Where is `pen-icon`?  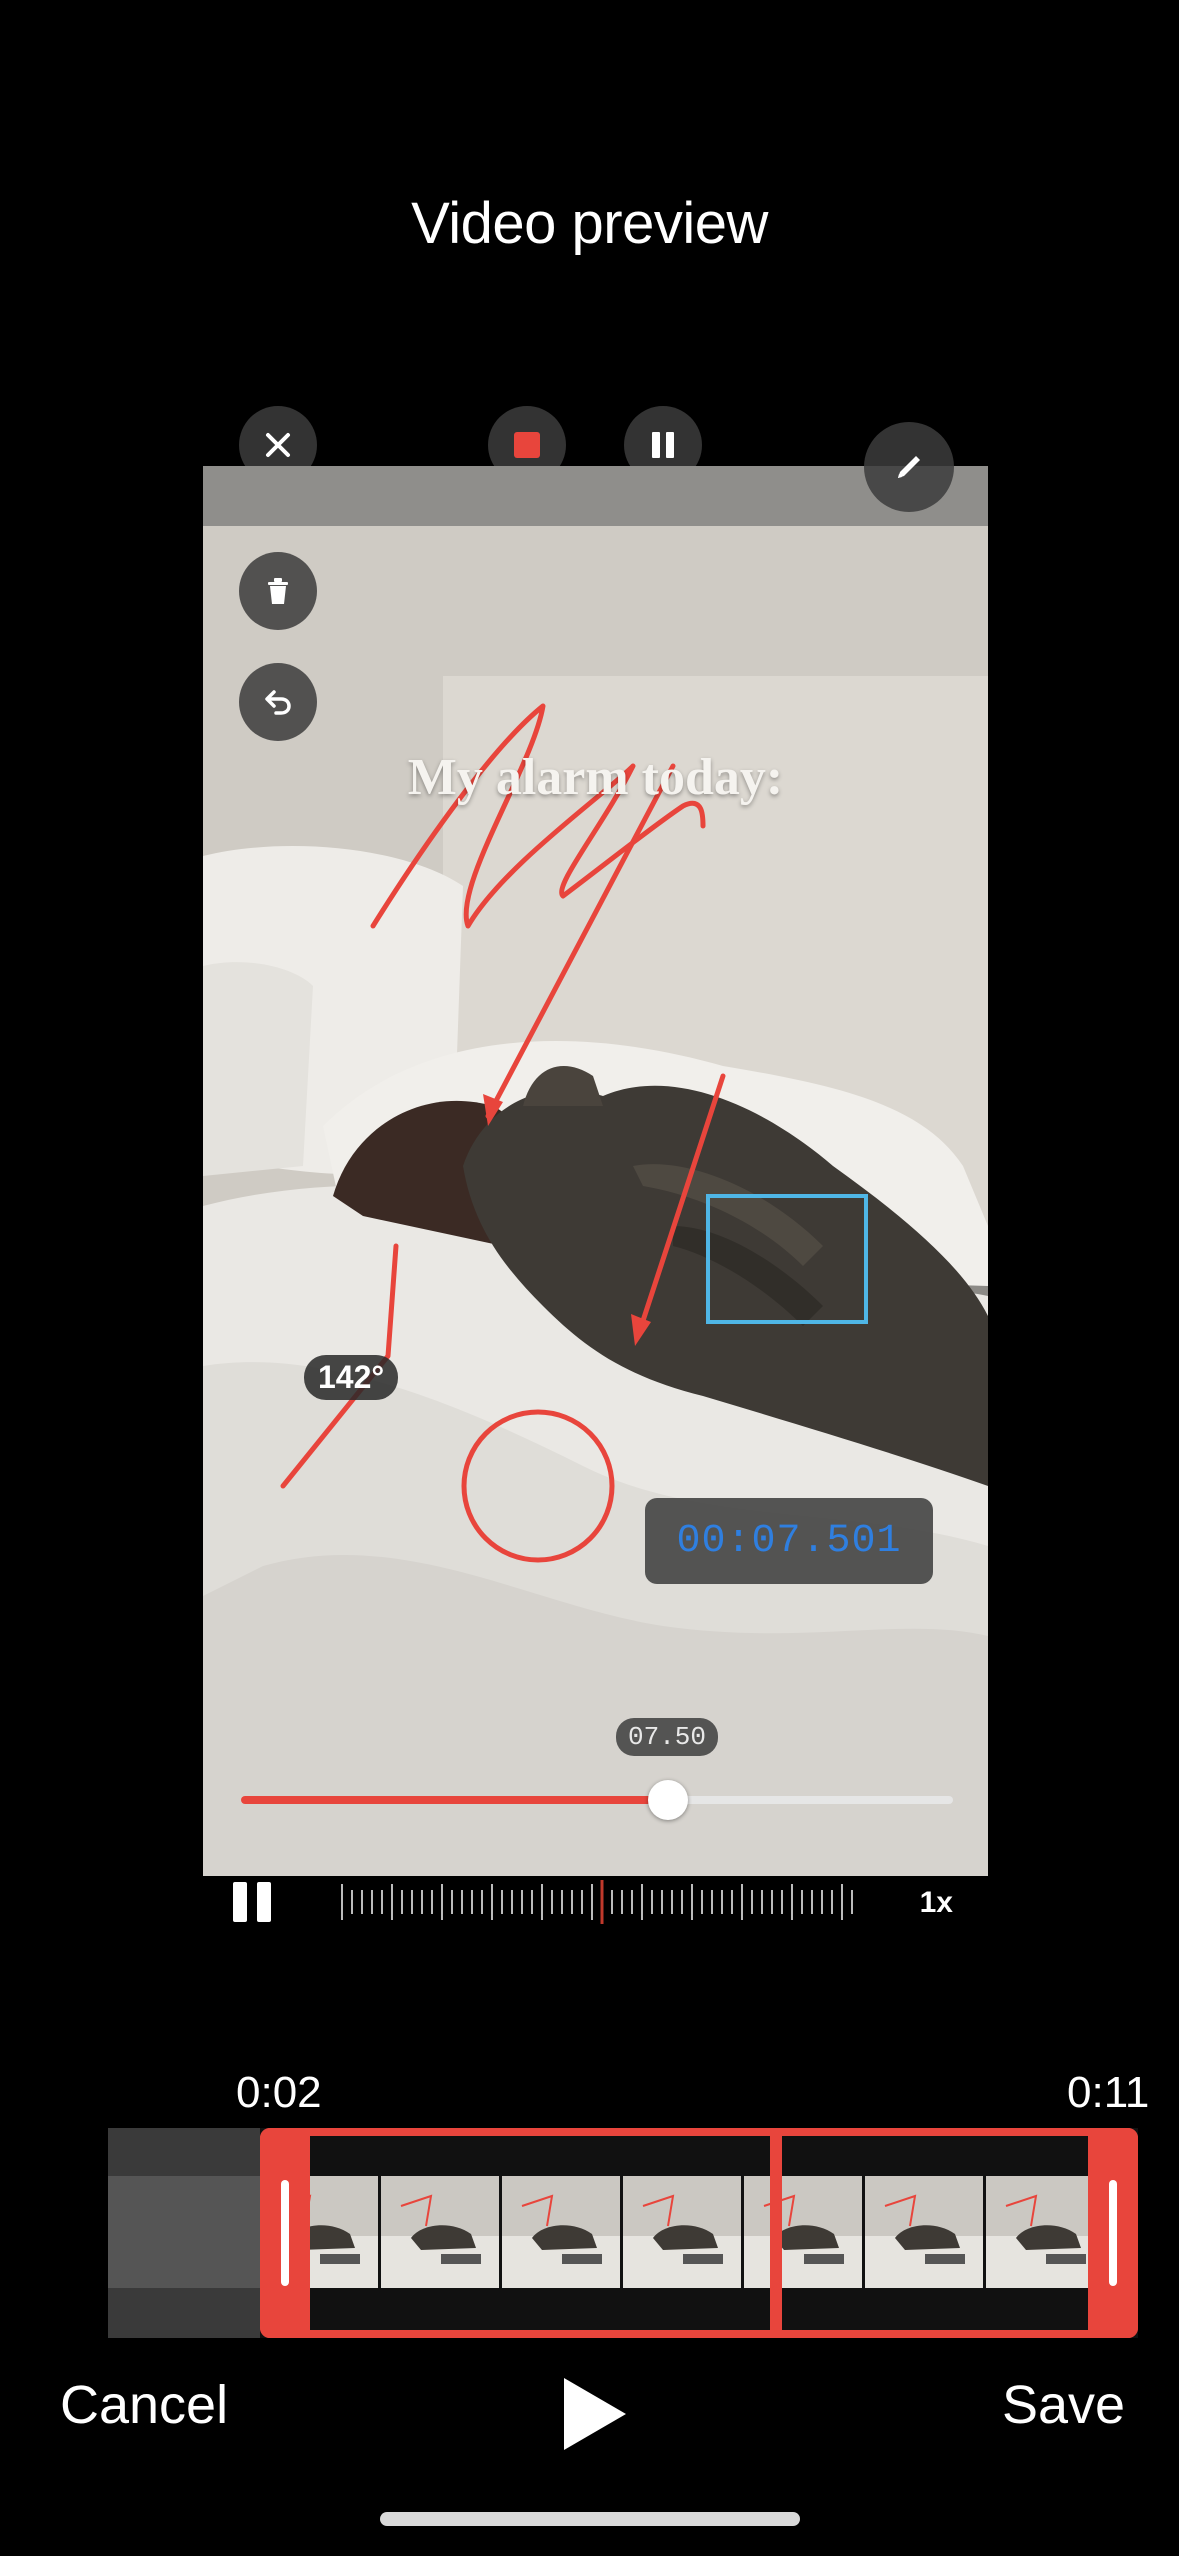 pen-icon is located at coordinates (909, 467).